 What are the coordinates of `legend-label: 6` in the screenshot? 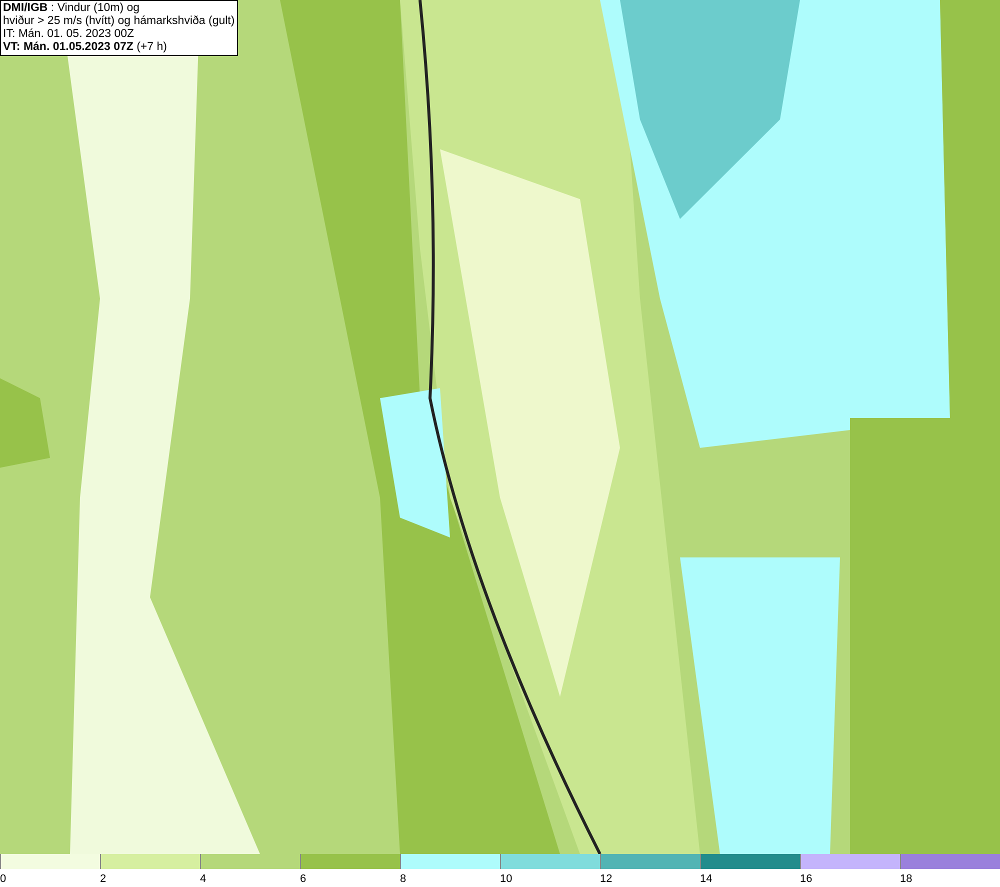 It's located at (303, 879).